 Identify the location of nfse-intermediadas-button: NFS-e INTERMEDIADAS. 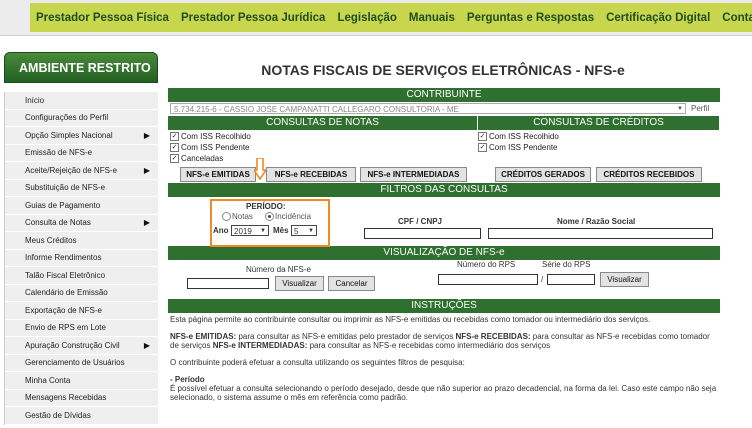
(413, 174).